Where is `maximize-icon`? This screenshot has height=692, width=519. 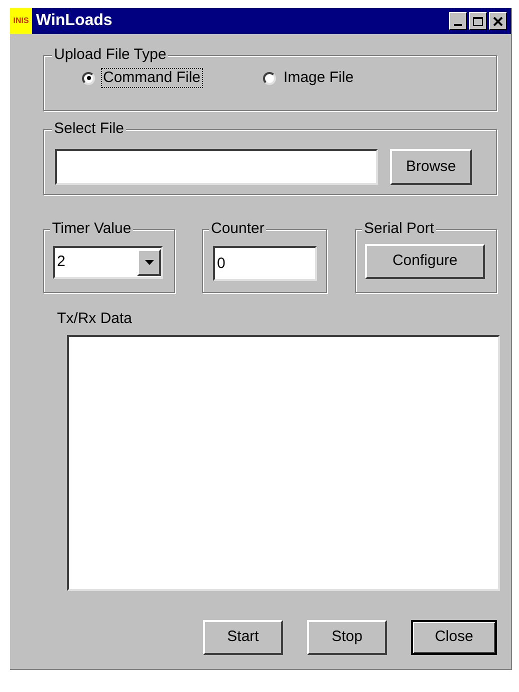
maximize-icon is located at coordinates (478, 21).